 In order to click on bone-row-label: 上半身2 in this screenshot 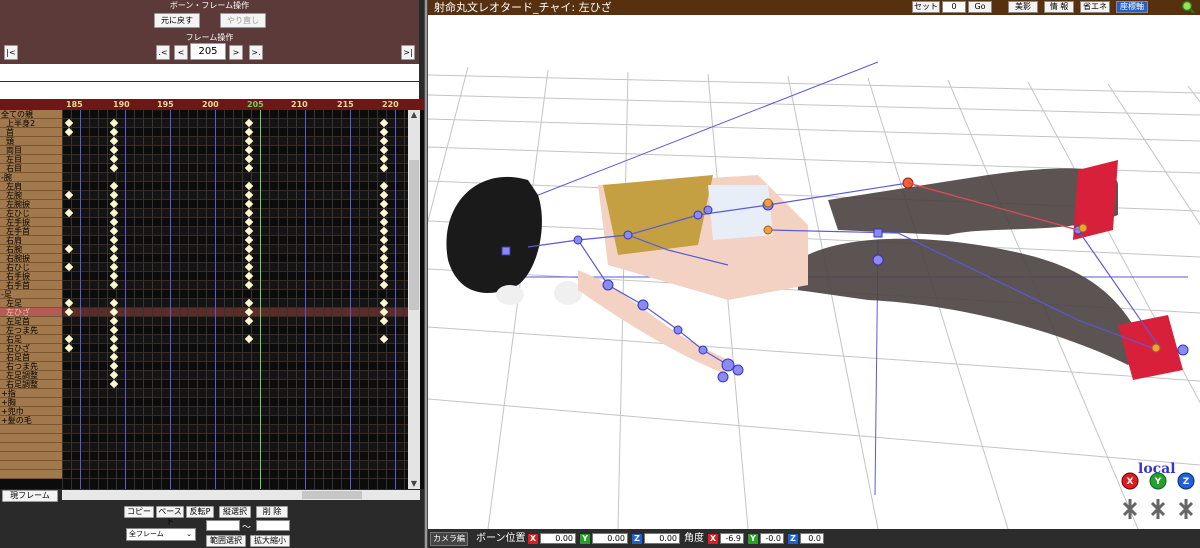, I will do `click(31, 123)`.